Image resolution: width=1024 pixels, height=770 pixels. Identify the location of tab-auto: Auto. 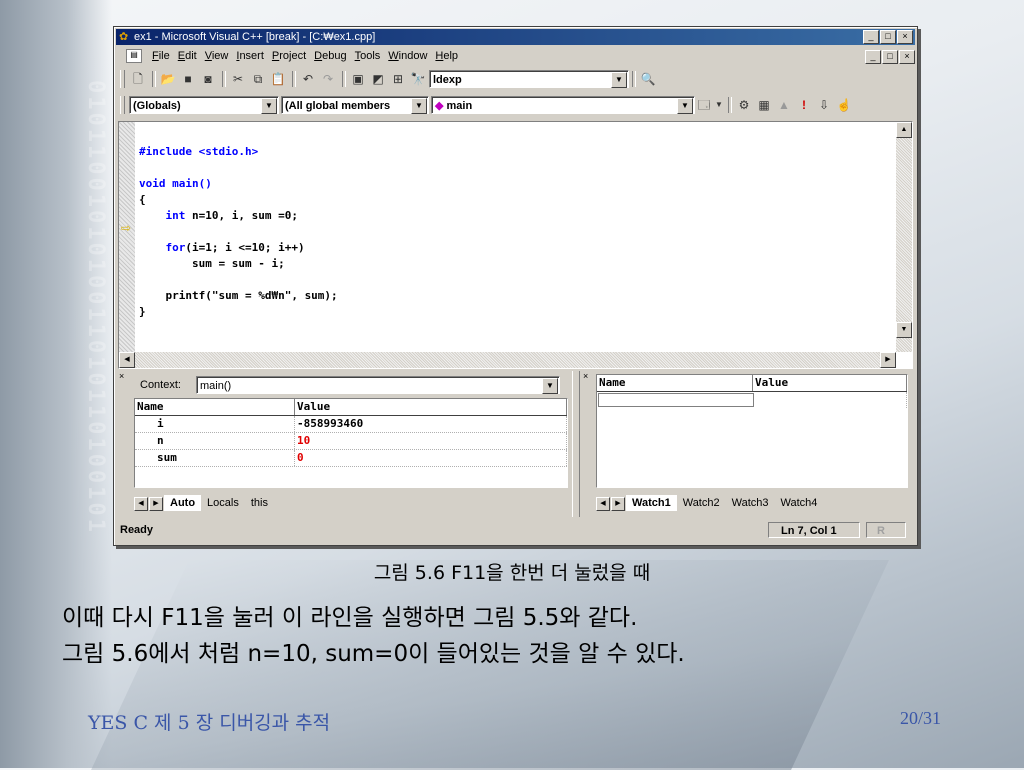
(183, 503).